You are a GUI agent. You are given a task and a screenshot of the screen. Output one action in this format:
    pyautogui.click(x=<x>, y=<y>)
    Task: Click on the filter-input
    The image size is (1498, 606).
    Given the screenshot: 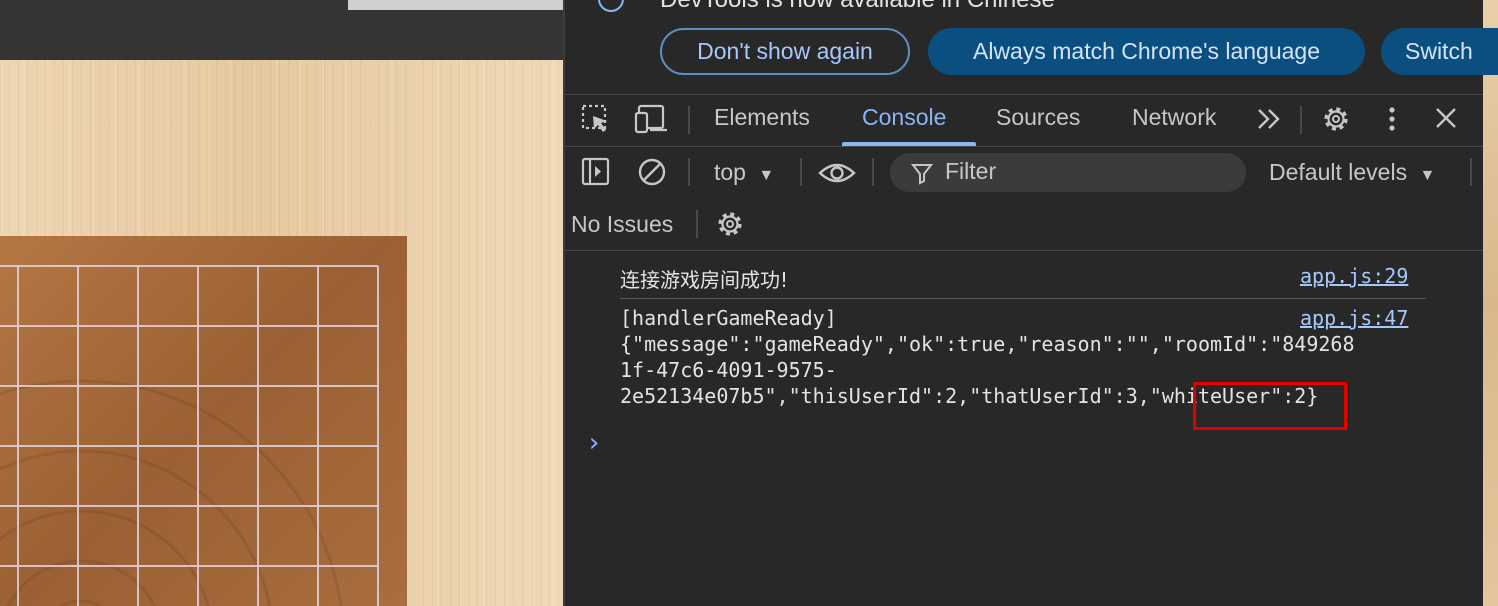 What is the action you would take?
    pyautogui.click(x=1068, y=172)
    